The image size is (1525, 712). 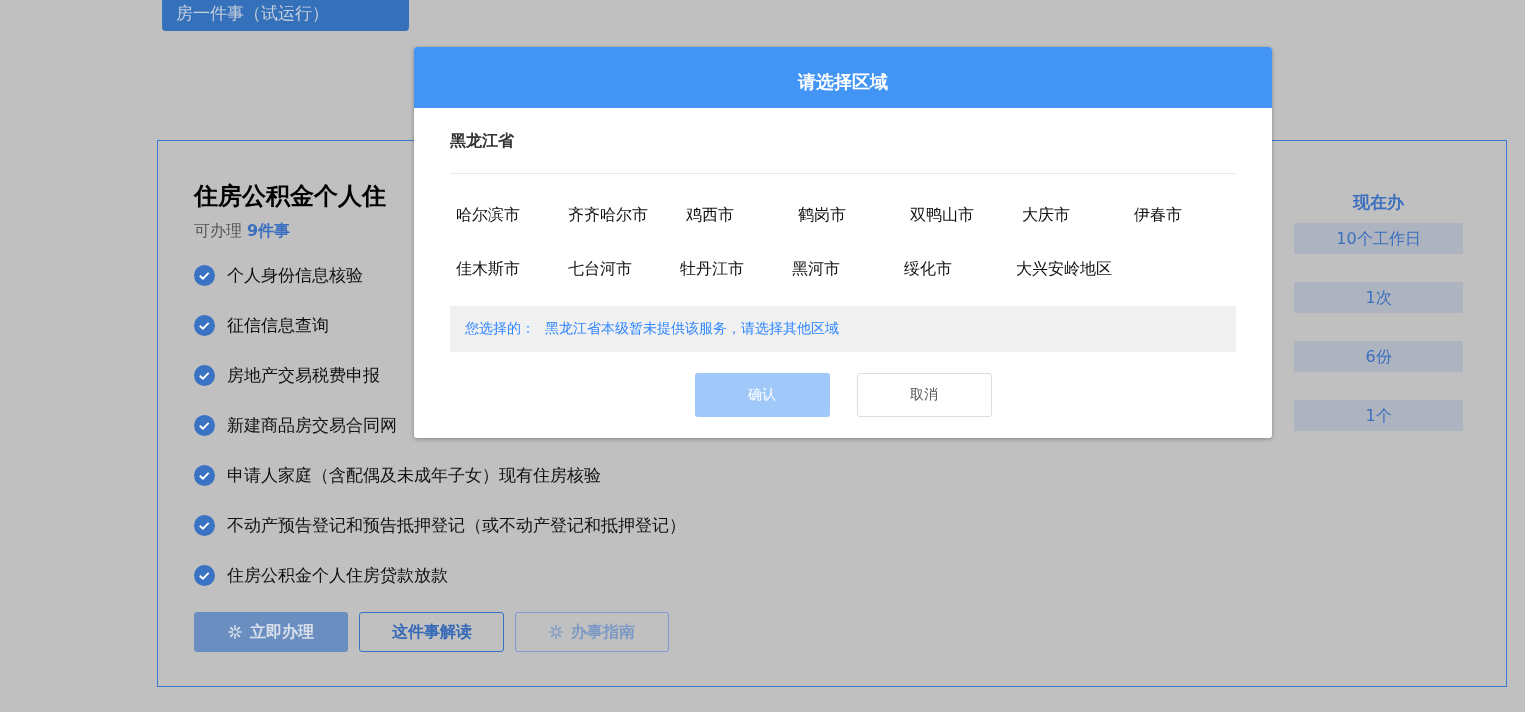 I want to click on city-option: 伊春市, so click(x=1171, y=219).